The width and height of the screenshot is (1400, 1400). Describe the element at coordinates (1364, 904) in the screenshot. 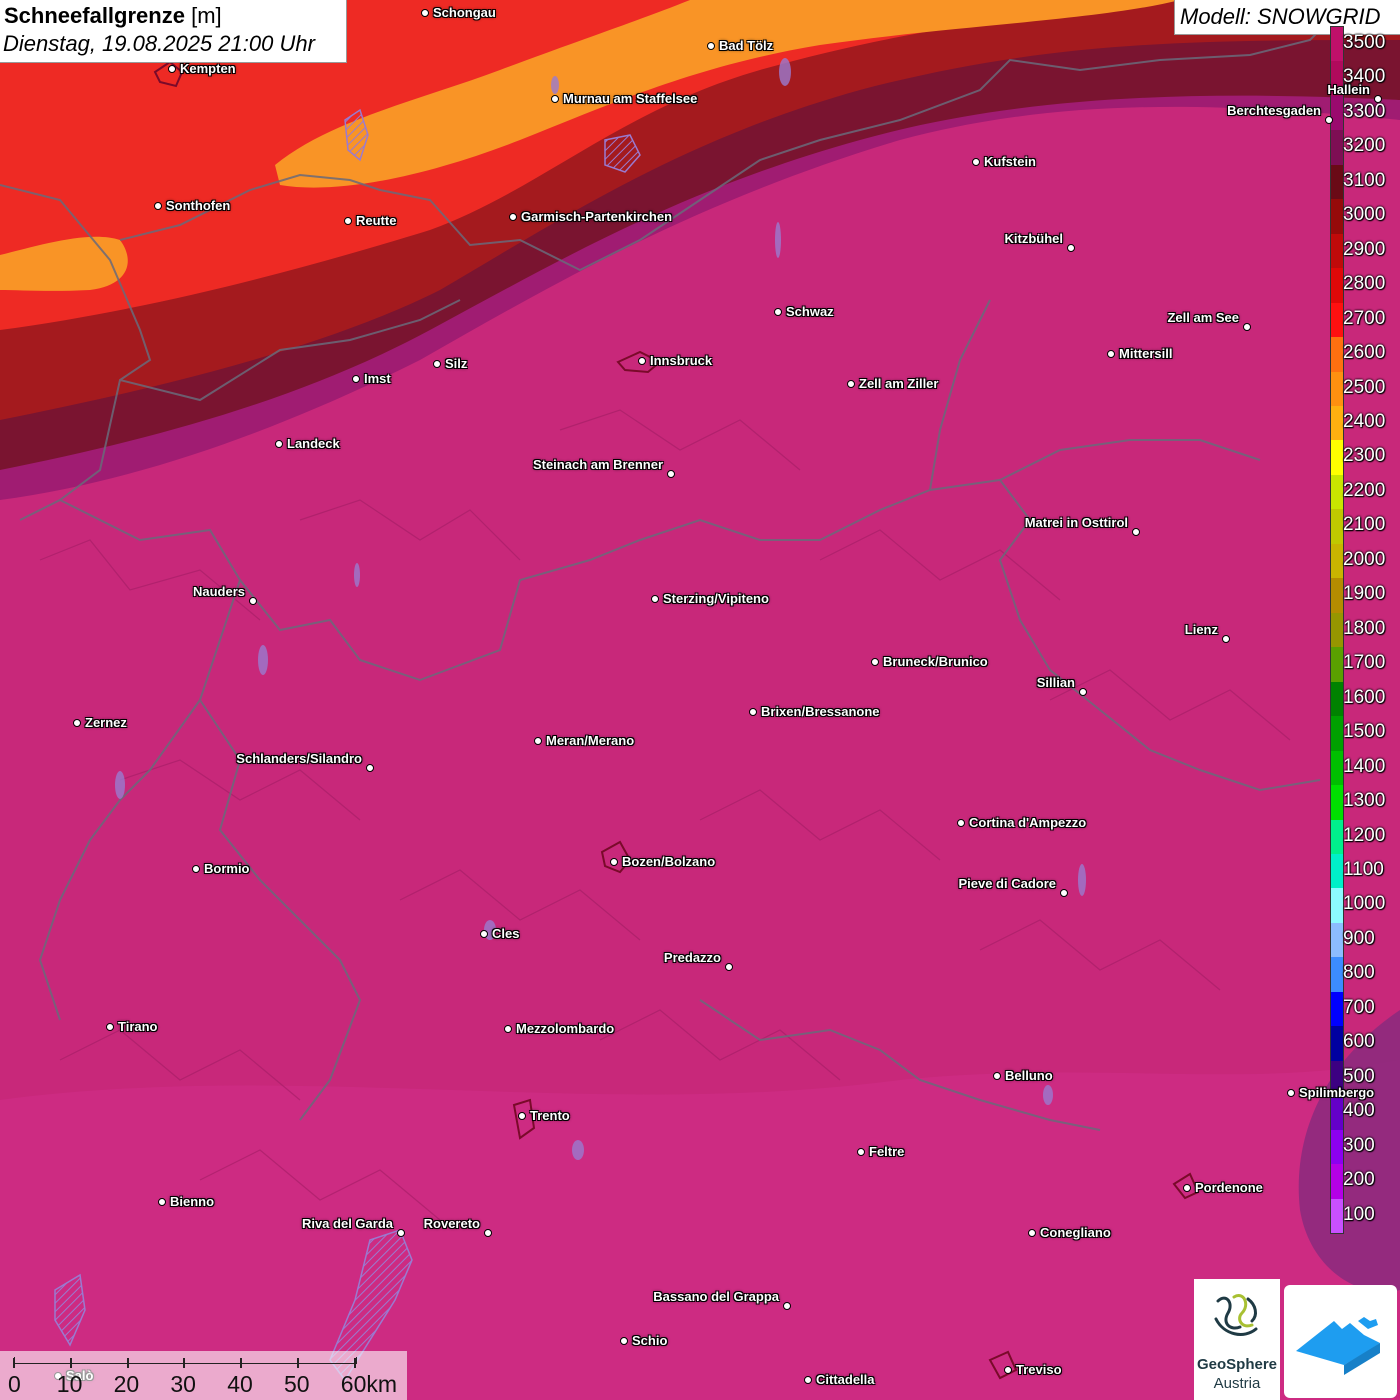

I see `legend-label: 1000` at that location.